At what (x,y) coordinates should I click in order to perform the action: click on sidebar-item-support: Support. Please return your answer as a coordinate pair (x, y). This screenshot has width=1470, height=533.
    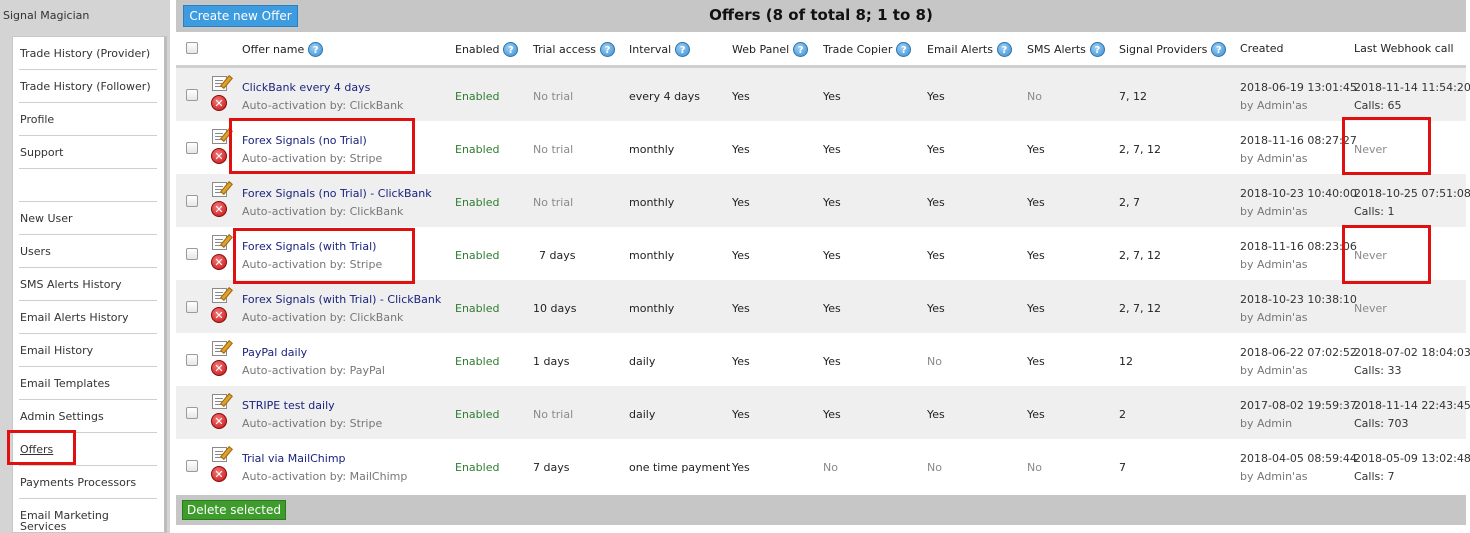
    Looking at the image, I should click on (88, 152).